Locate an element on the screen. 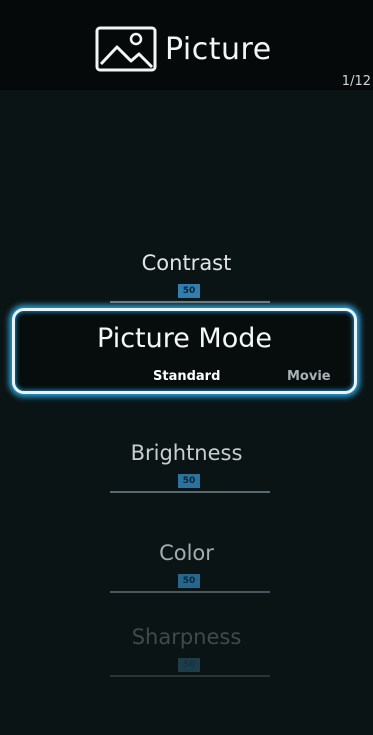 Image resolution: width=373 pixels, height=735 pixels. setting-label: Brightness is located at coordinates (186, 453).